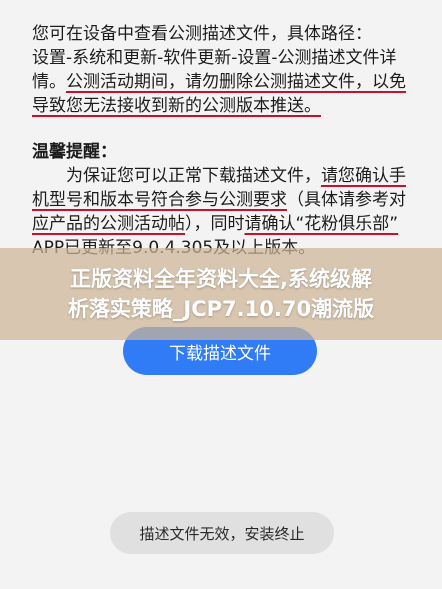 The width and height of the screenshot is (442, 589). I want to click on reminder-heading: 温馨提醒：, so click(74, 152).